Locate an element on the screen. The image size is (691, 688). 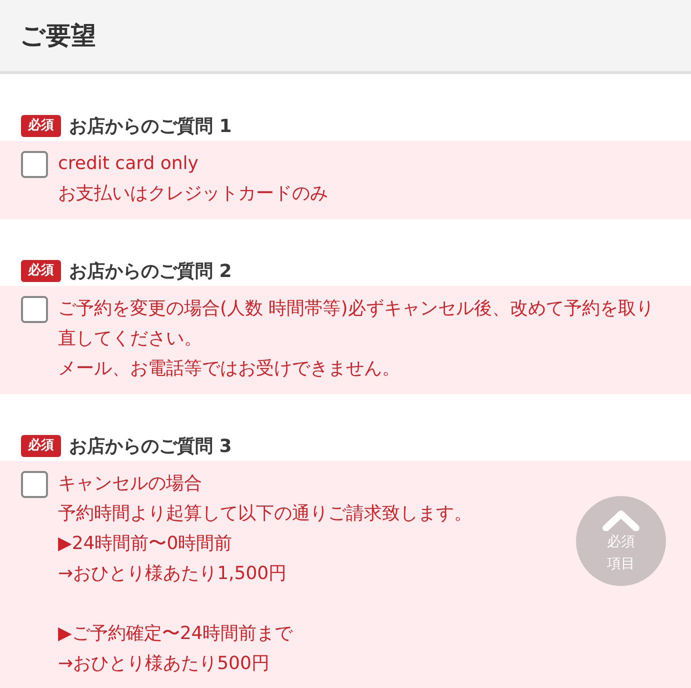
option-text: →おひとり様あたり500円 is located at coordinates (164, 664).